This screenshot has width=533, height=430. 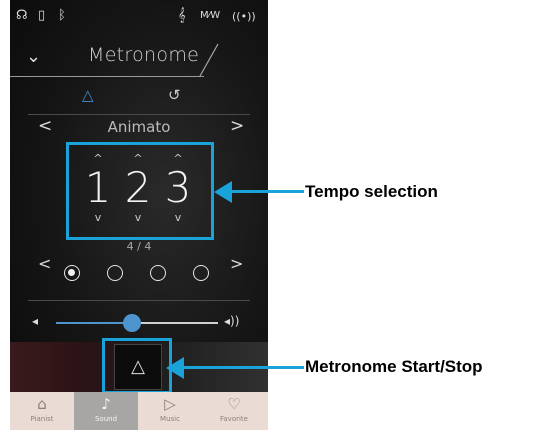 I want to click on beat-selector: < >, so click(x=139, y=271).